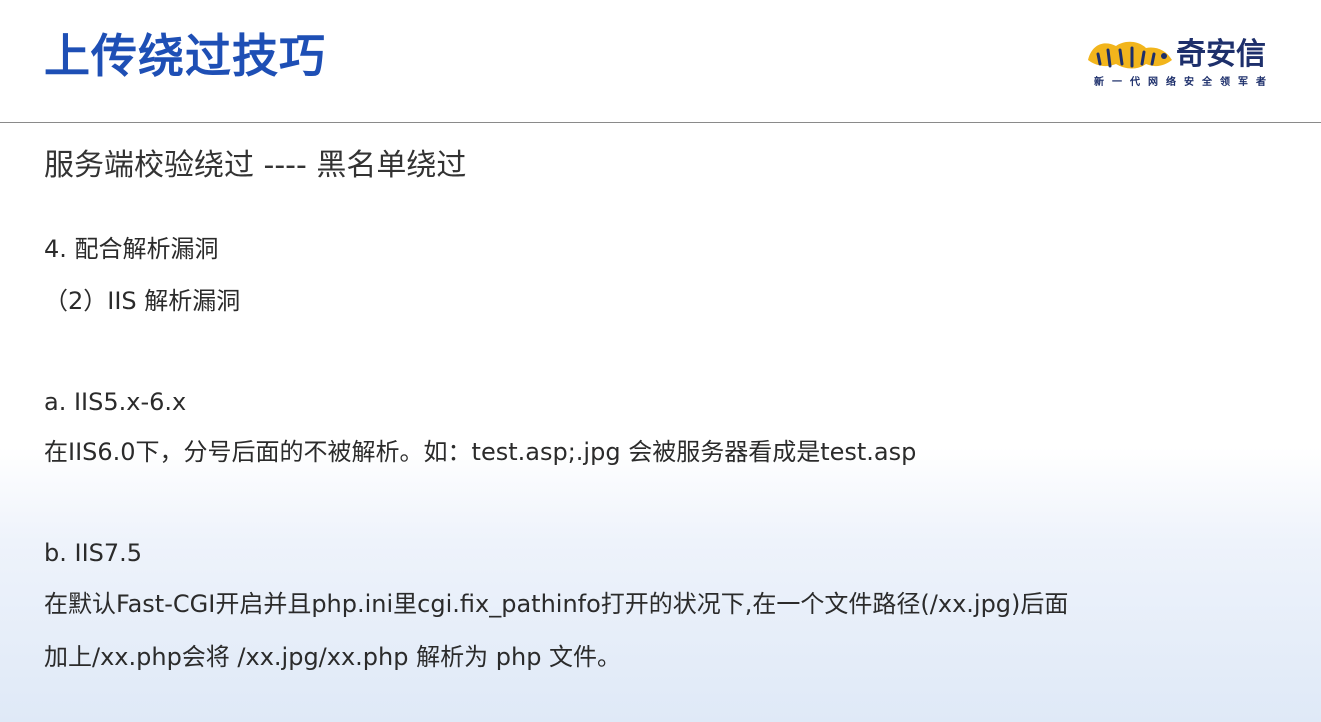 The width and height of the screenshot is (1321, 722). Describe the element at coordinates (115, 402) in the screenshot. I see `content-line: a. IIS5.x-6.x` at that location.